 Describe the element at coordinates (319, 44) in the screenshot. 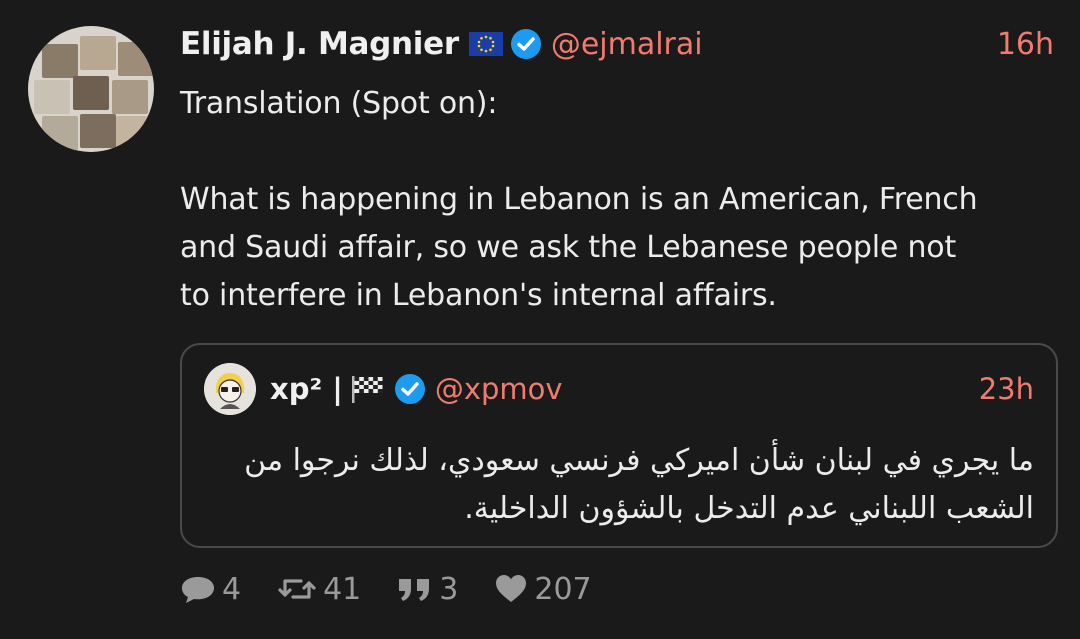

I see `author-display-name: Elijah J. Magnier` at that location.